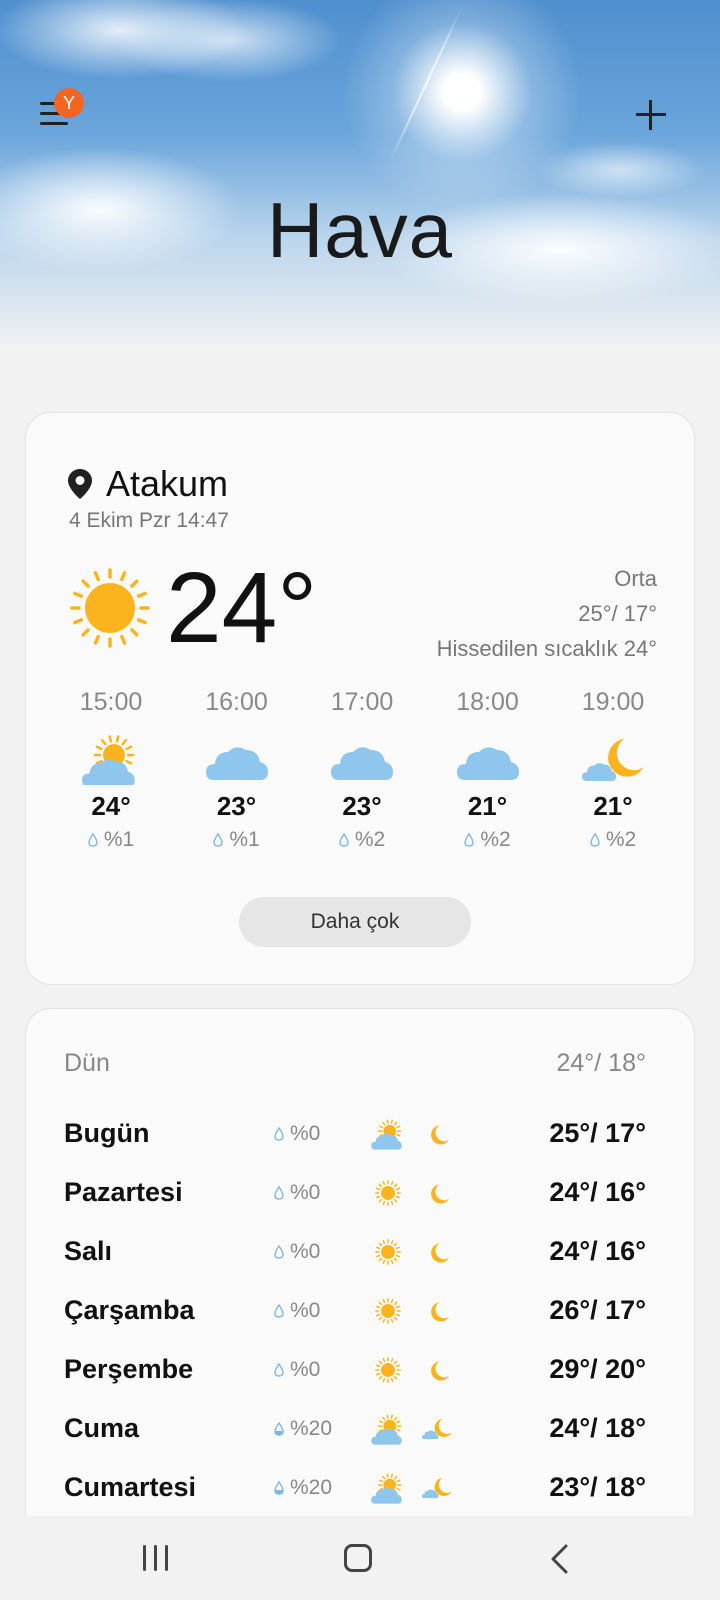  I want to click on location-name: Atakum, so click(167, 483).